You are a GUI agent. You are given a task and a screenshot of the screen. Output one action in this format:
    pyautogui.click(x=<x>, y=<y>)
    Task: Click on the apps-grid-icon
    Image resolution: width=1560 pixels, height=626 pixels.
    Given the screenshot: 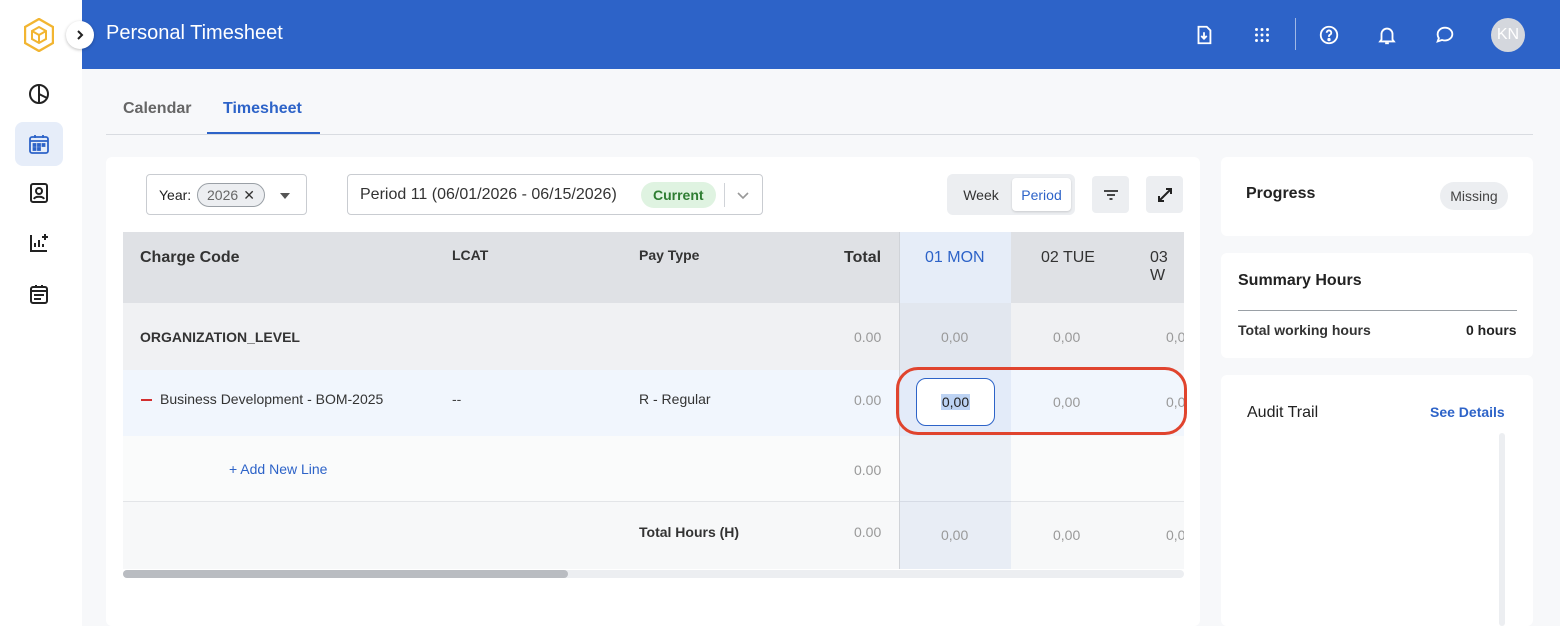 What is the action you would take?
    pyautogui.click(x=1262, y=35)
    